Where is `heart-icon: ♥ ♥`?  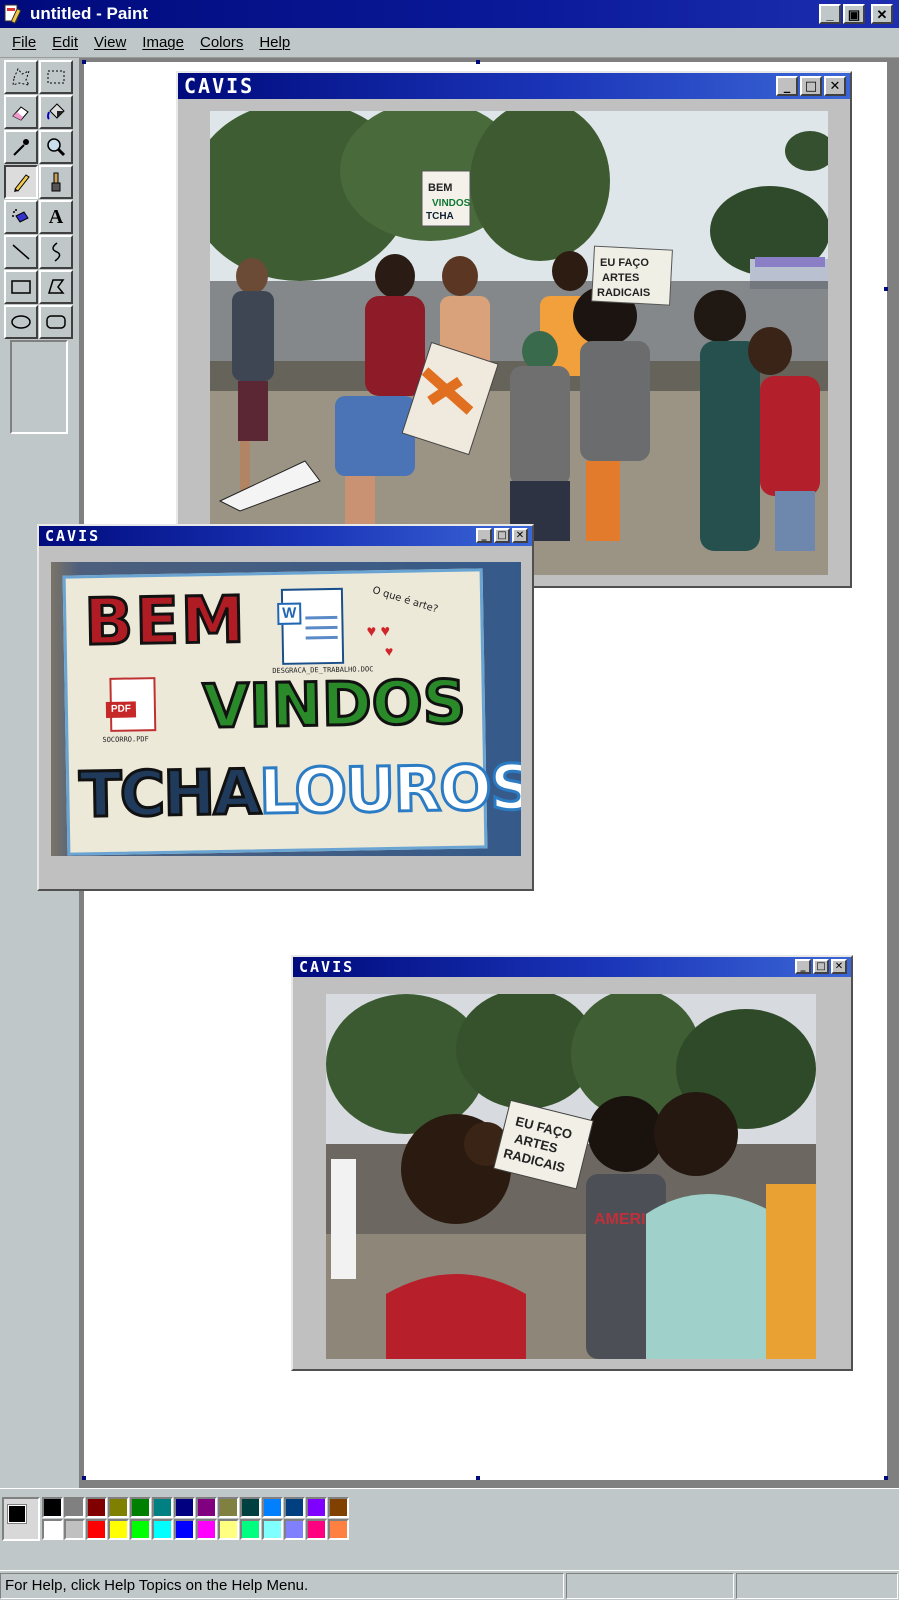 heart-icon: ♥ ♥ is located at coordinates (378, 631).